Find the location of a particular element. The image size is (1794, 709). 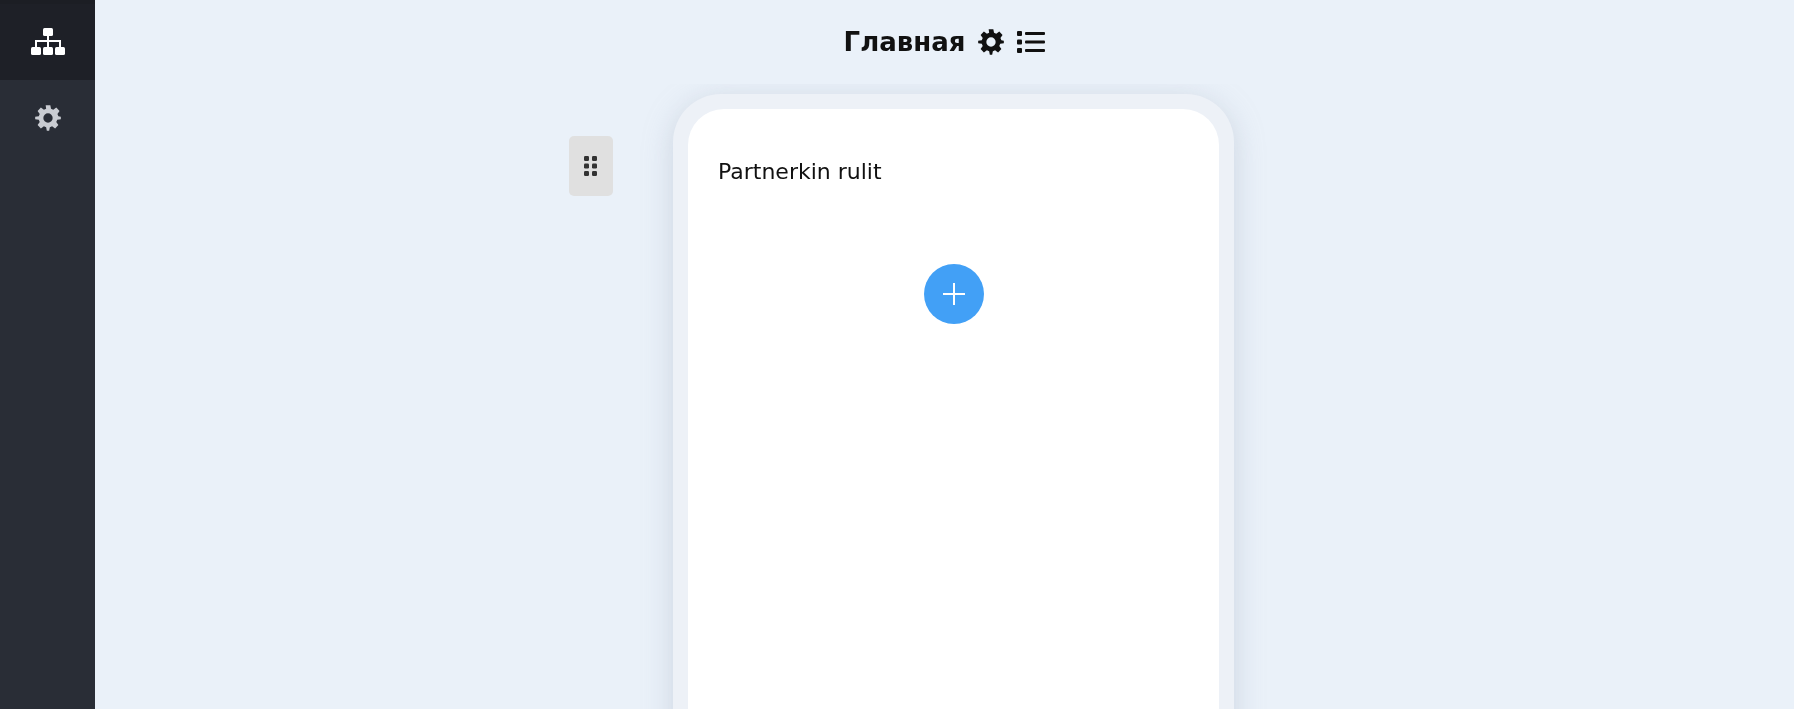

settings-button is located at coordinates (991, 42).